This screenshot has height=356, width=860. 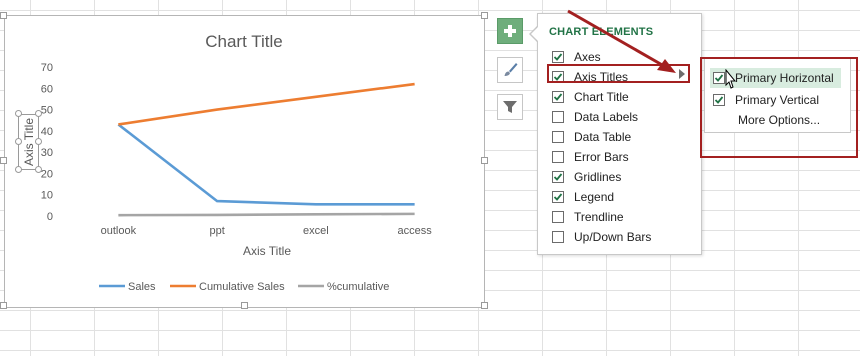 I want to click on chart-element-legend: Legend, so click(x=583, y=197).